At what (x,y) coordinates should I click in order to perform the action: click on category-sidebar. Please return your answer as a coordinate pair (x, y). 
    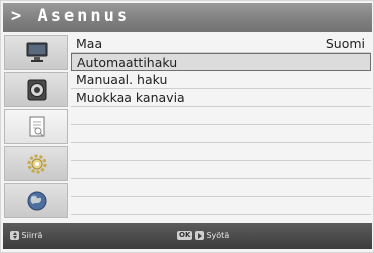
    Looking at the image, I should click on (36, 127).